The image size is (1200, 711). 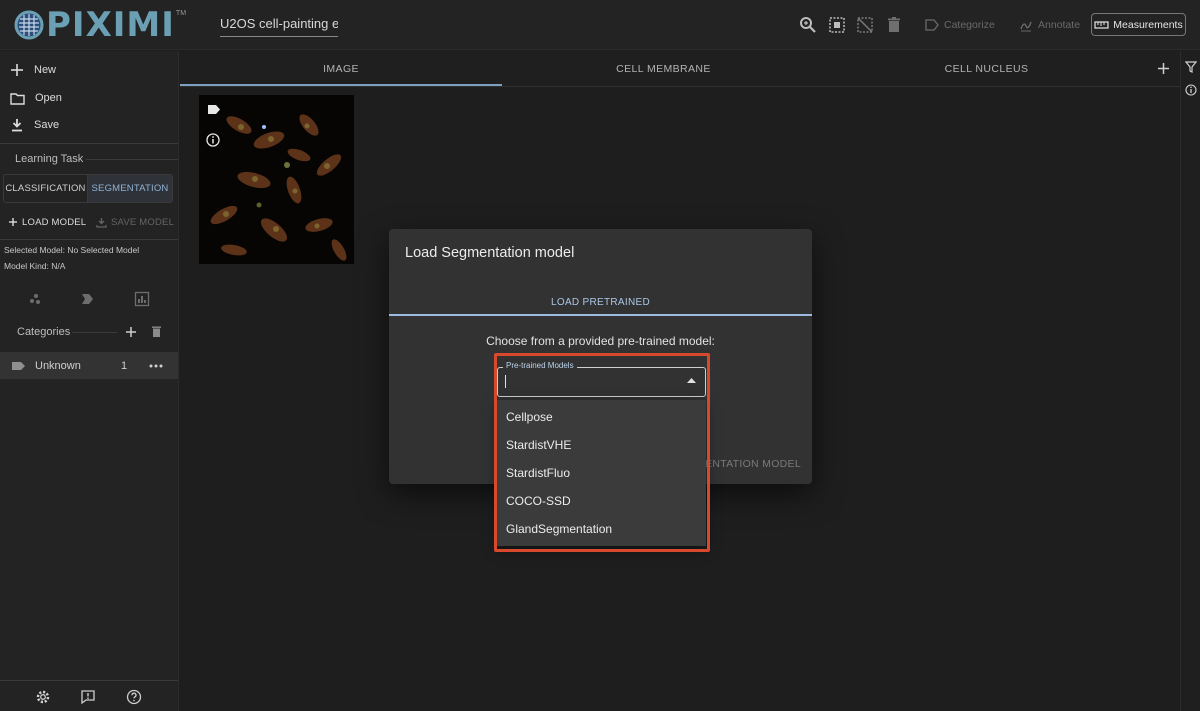 I want to click on settings-gear-icon, so click(x=43, y=697).